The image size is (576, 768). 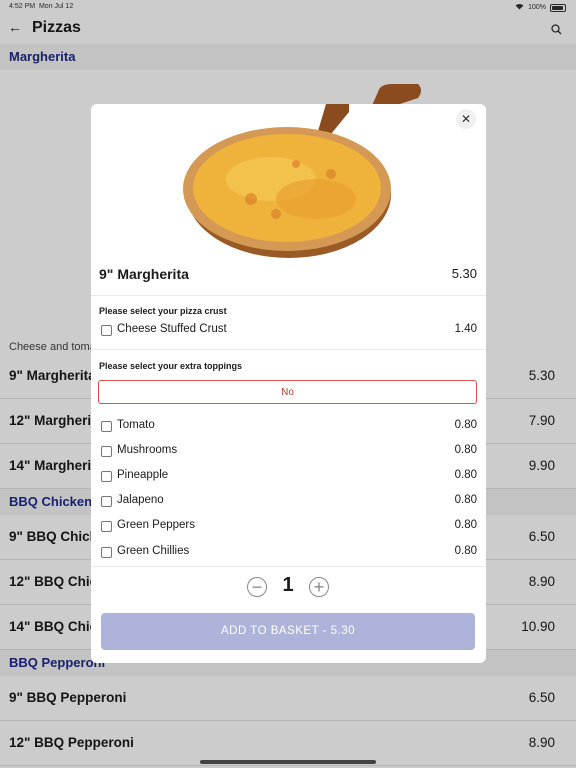 What do you see at coordinates (163, 311) in the screenshot?
I see `crust-section-label: Please select your pizza crust` at bounding box center [163, 311].